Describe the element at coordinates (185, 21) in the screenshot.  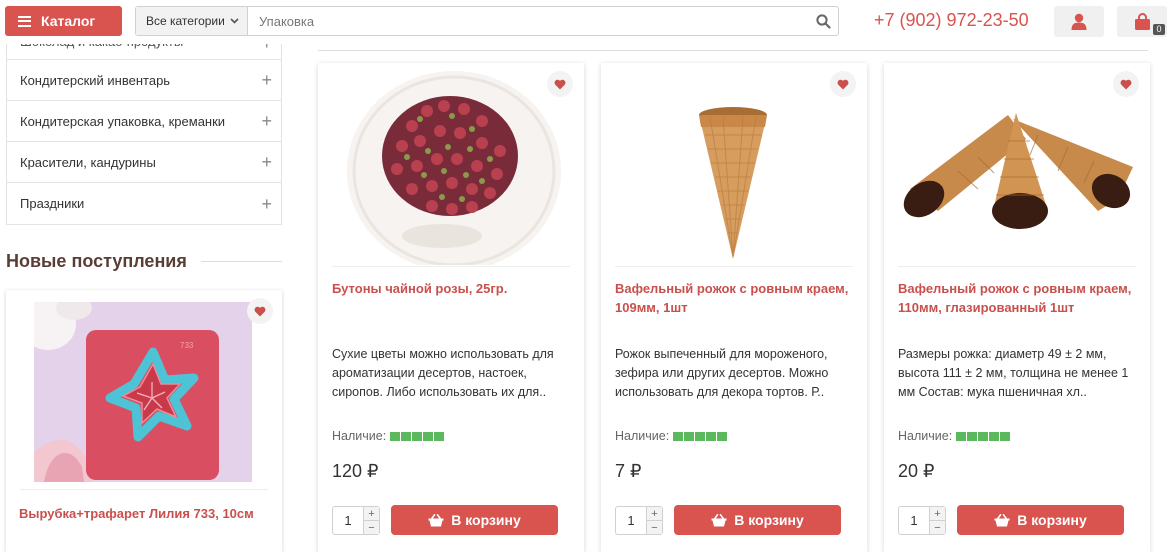
I see `category-select-value: Все категории` at that location.